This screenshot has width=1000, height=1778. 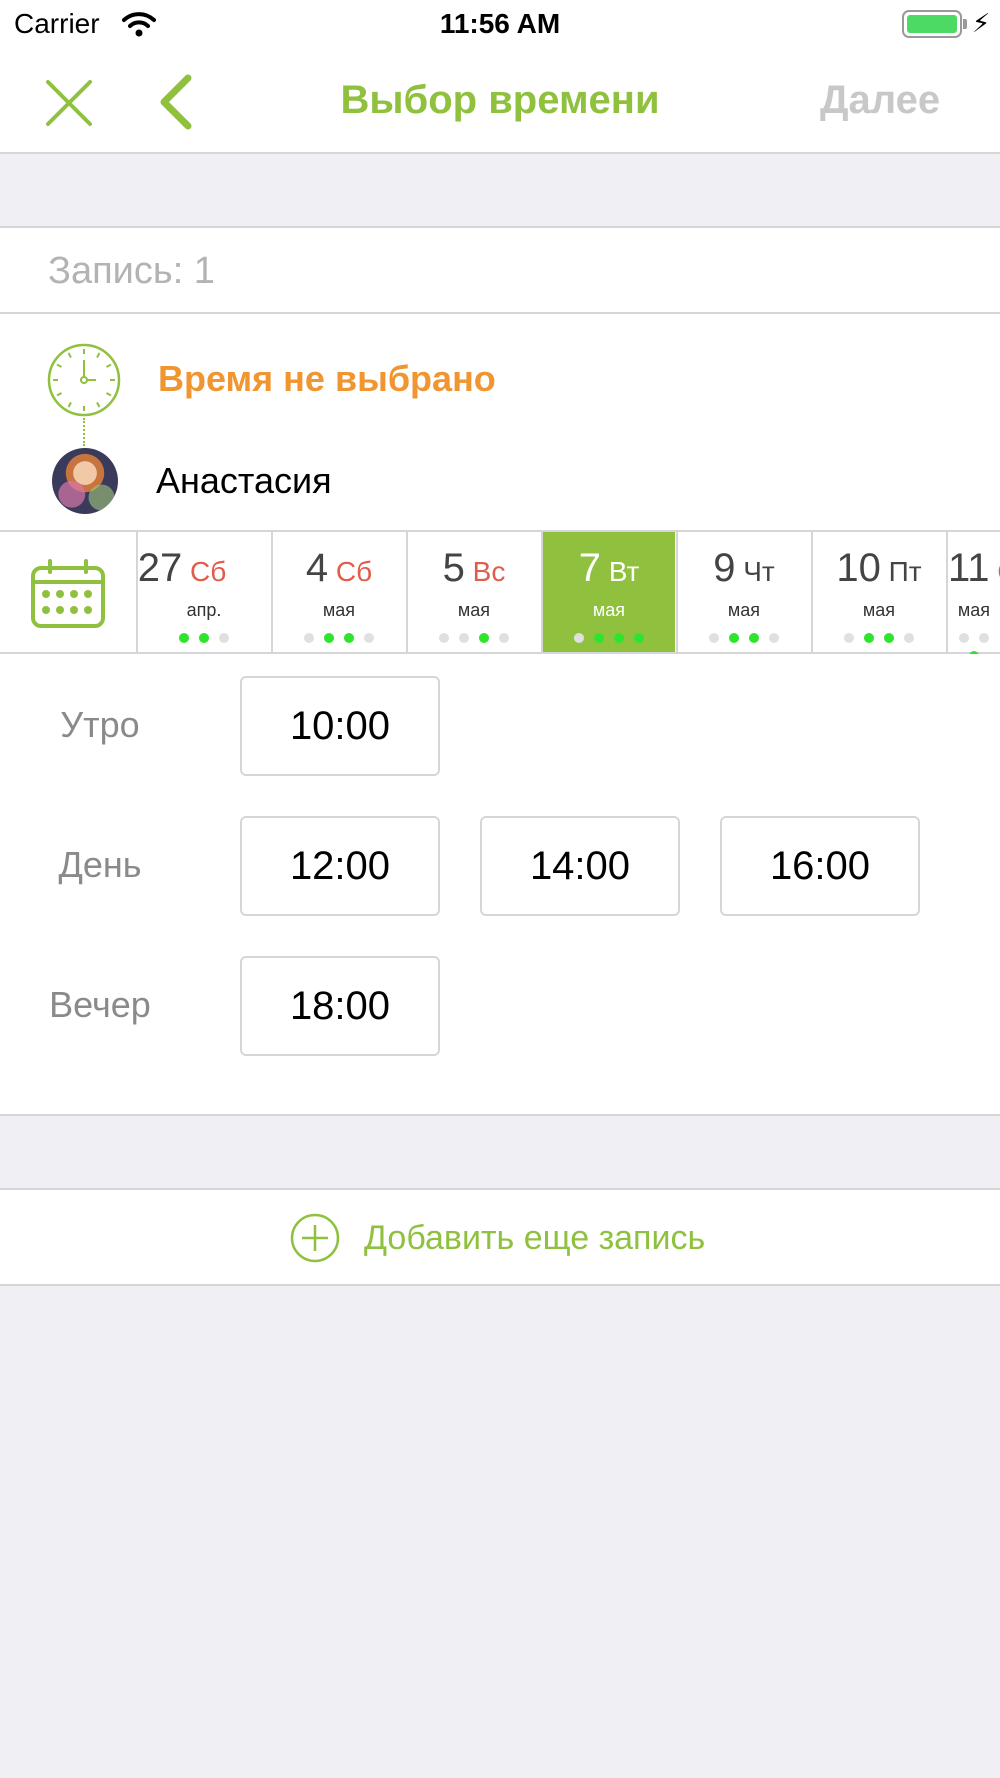 What do you see at coordinates (534, 1238) in the screenshot?
I see `add-record-button: Добавить еще запись` at bounding box center [534, 1238].